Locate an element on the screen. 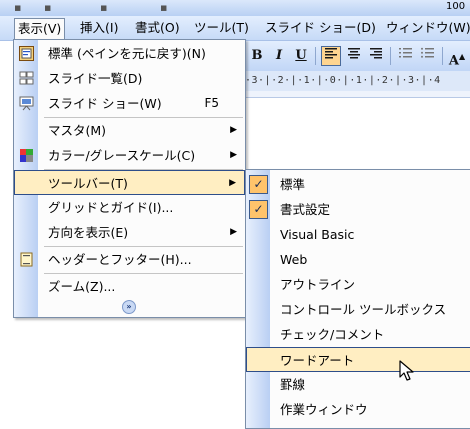 This screenshot has width=470, height=429. menu-format: 書式(O) is located at coordinates (157, 28).